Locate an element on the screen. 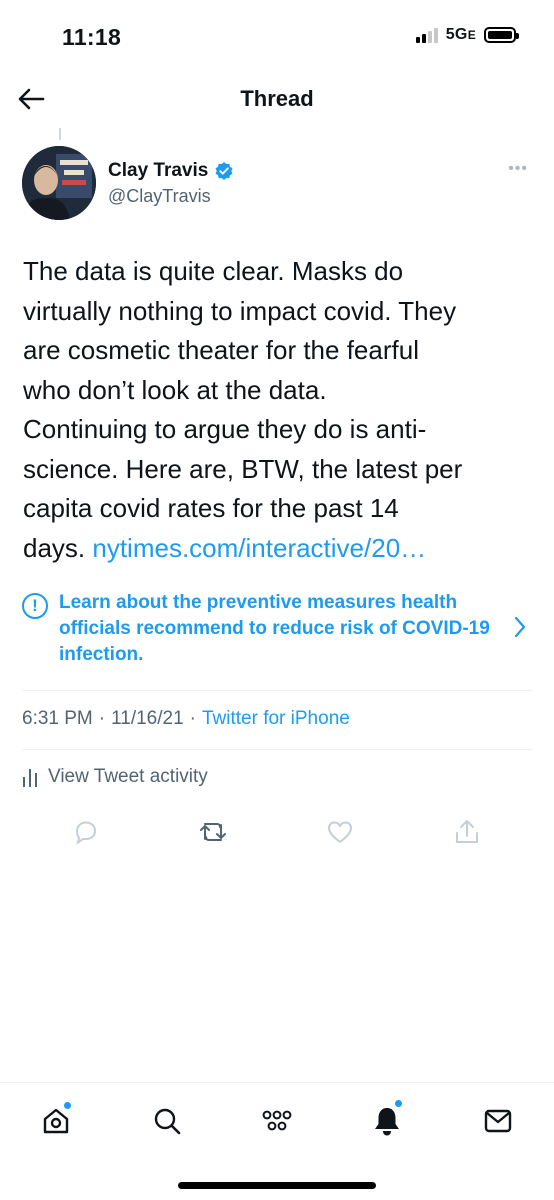  nav-search is located at coordinates (167, 1121).